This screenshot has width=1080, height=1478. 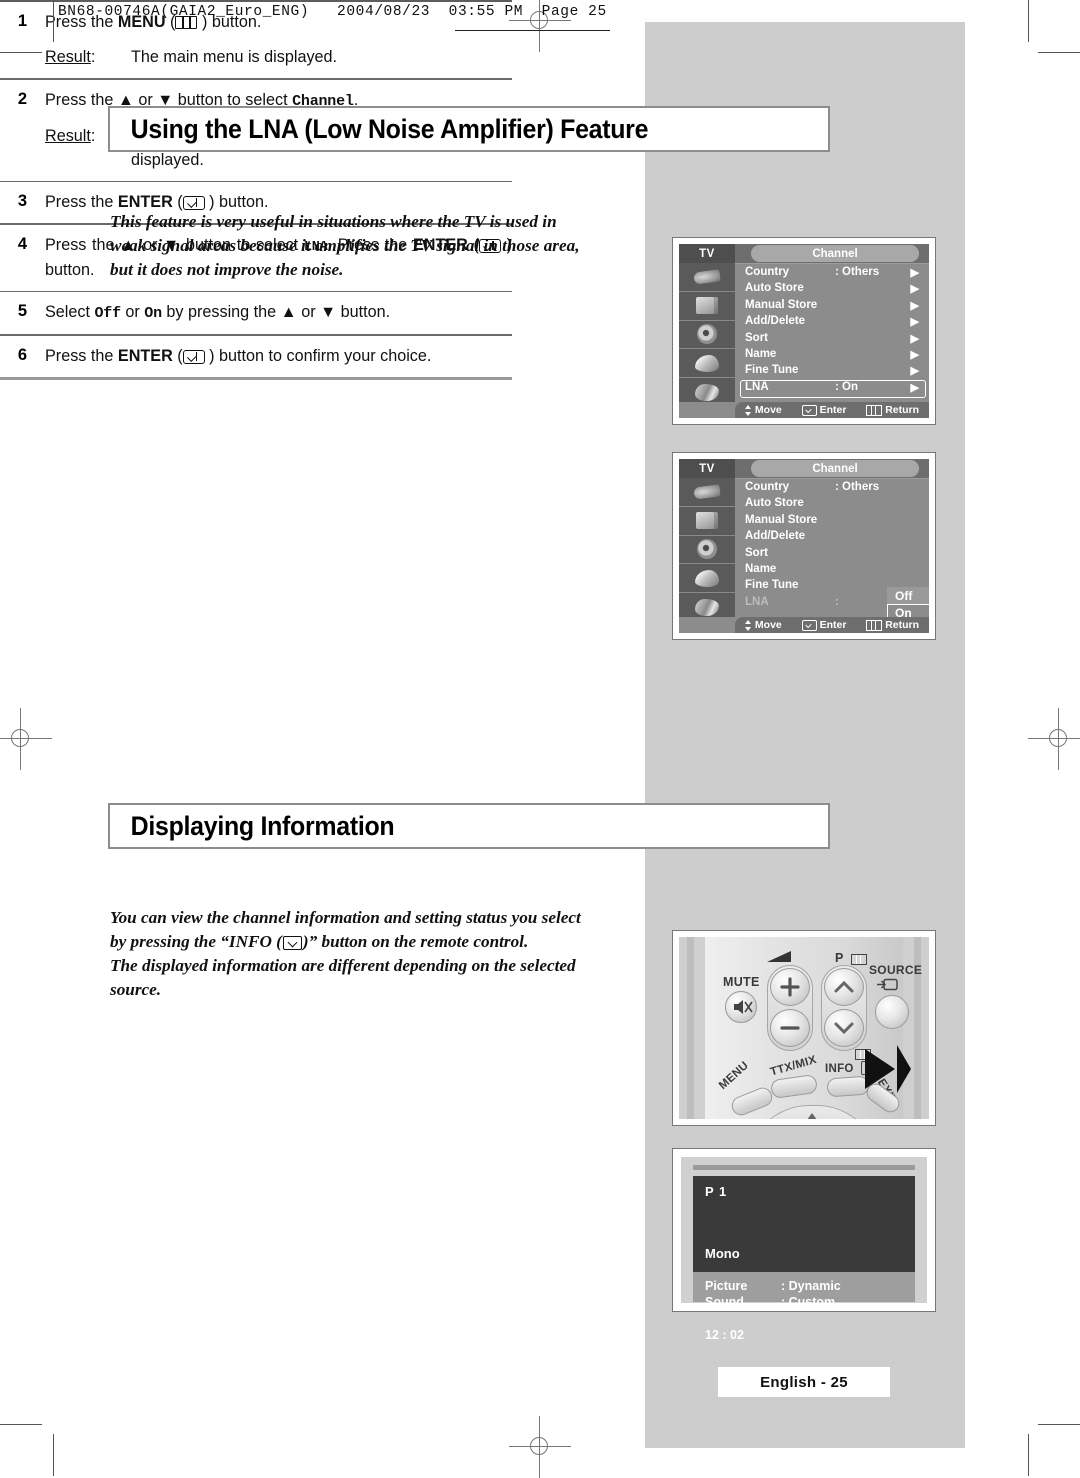 I want to click on osd-footer-label: Enter, so click(x=833, y=625).